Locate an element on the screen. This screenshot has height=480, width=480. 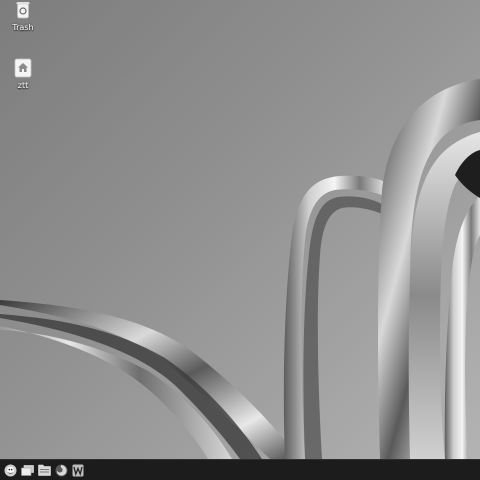
wps-writer-icon is located at coordinates (78, 470).